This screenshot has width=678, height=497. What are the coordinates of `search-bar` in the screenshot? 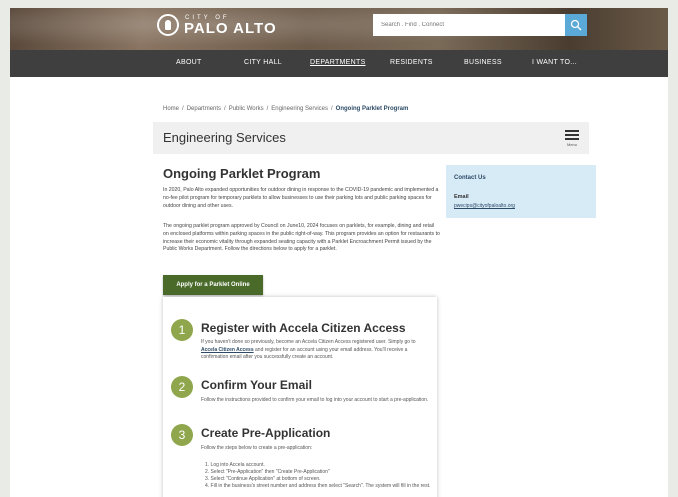 It's located at (480, 25).